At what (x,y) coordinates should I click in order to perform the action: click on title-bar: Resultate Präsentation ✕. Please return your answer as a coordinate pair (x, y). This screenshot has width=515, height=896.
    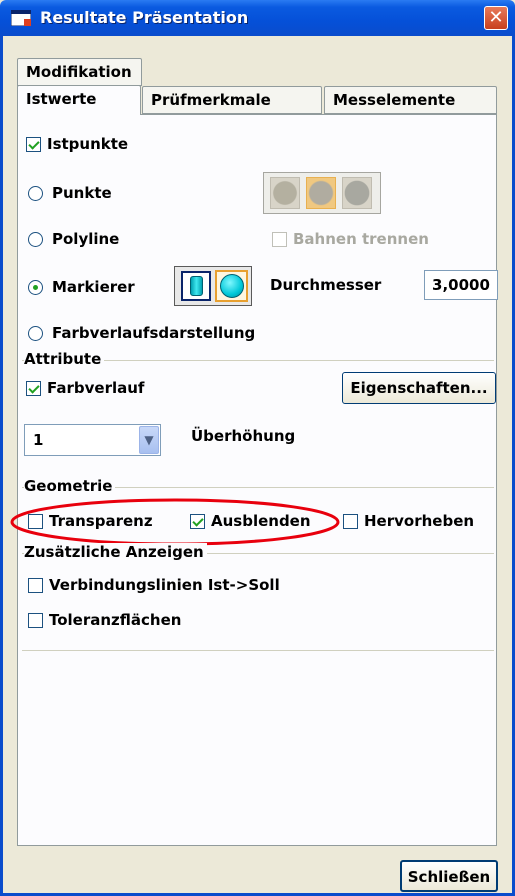
    Looking at the image, I should click on (257, 18).